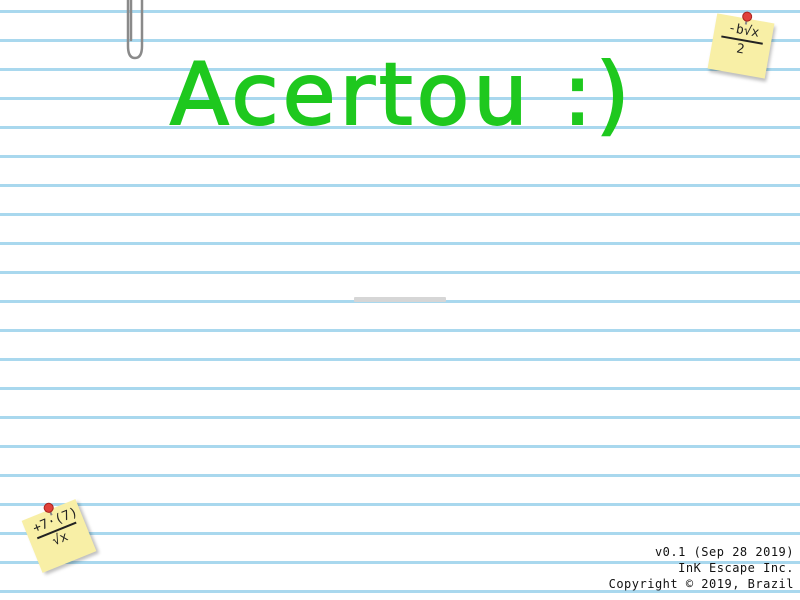 The height and width of the screenshot is (600, 800). What do you see at coordinates (743, 33) in the screenshot?
I see `formula-numerator: -b√x` at bounding box center [743, 33].